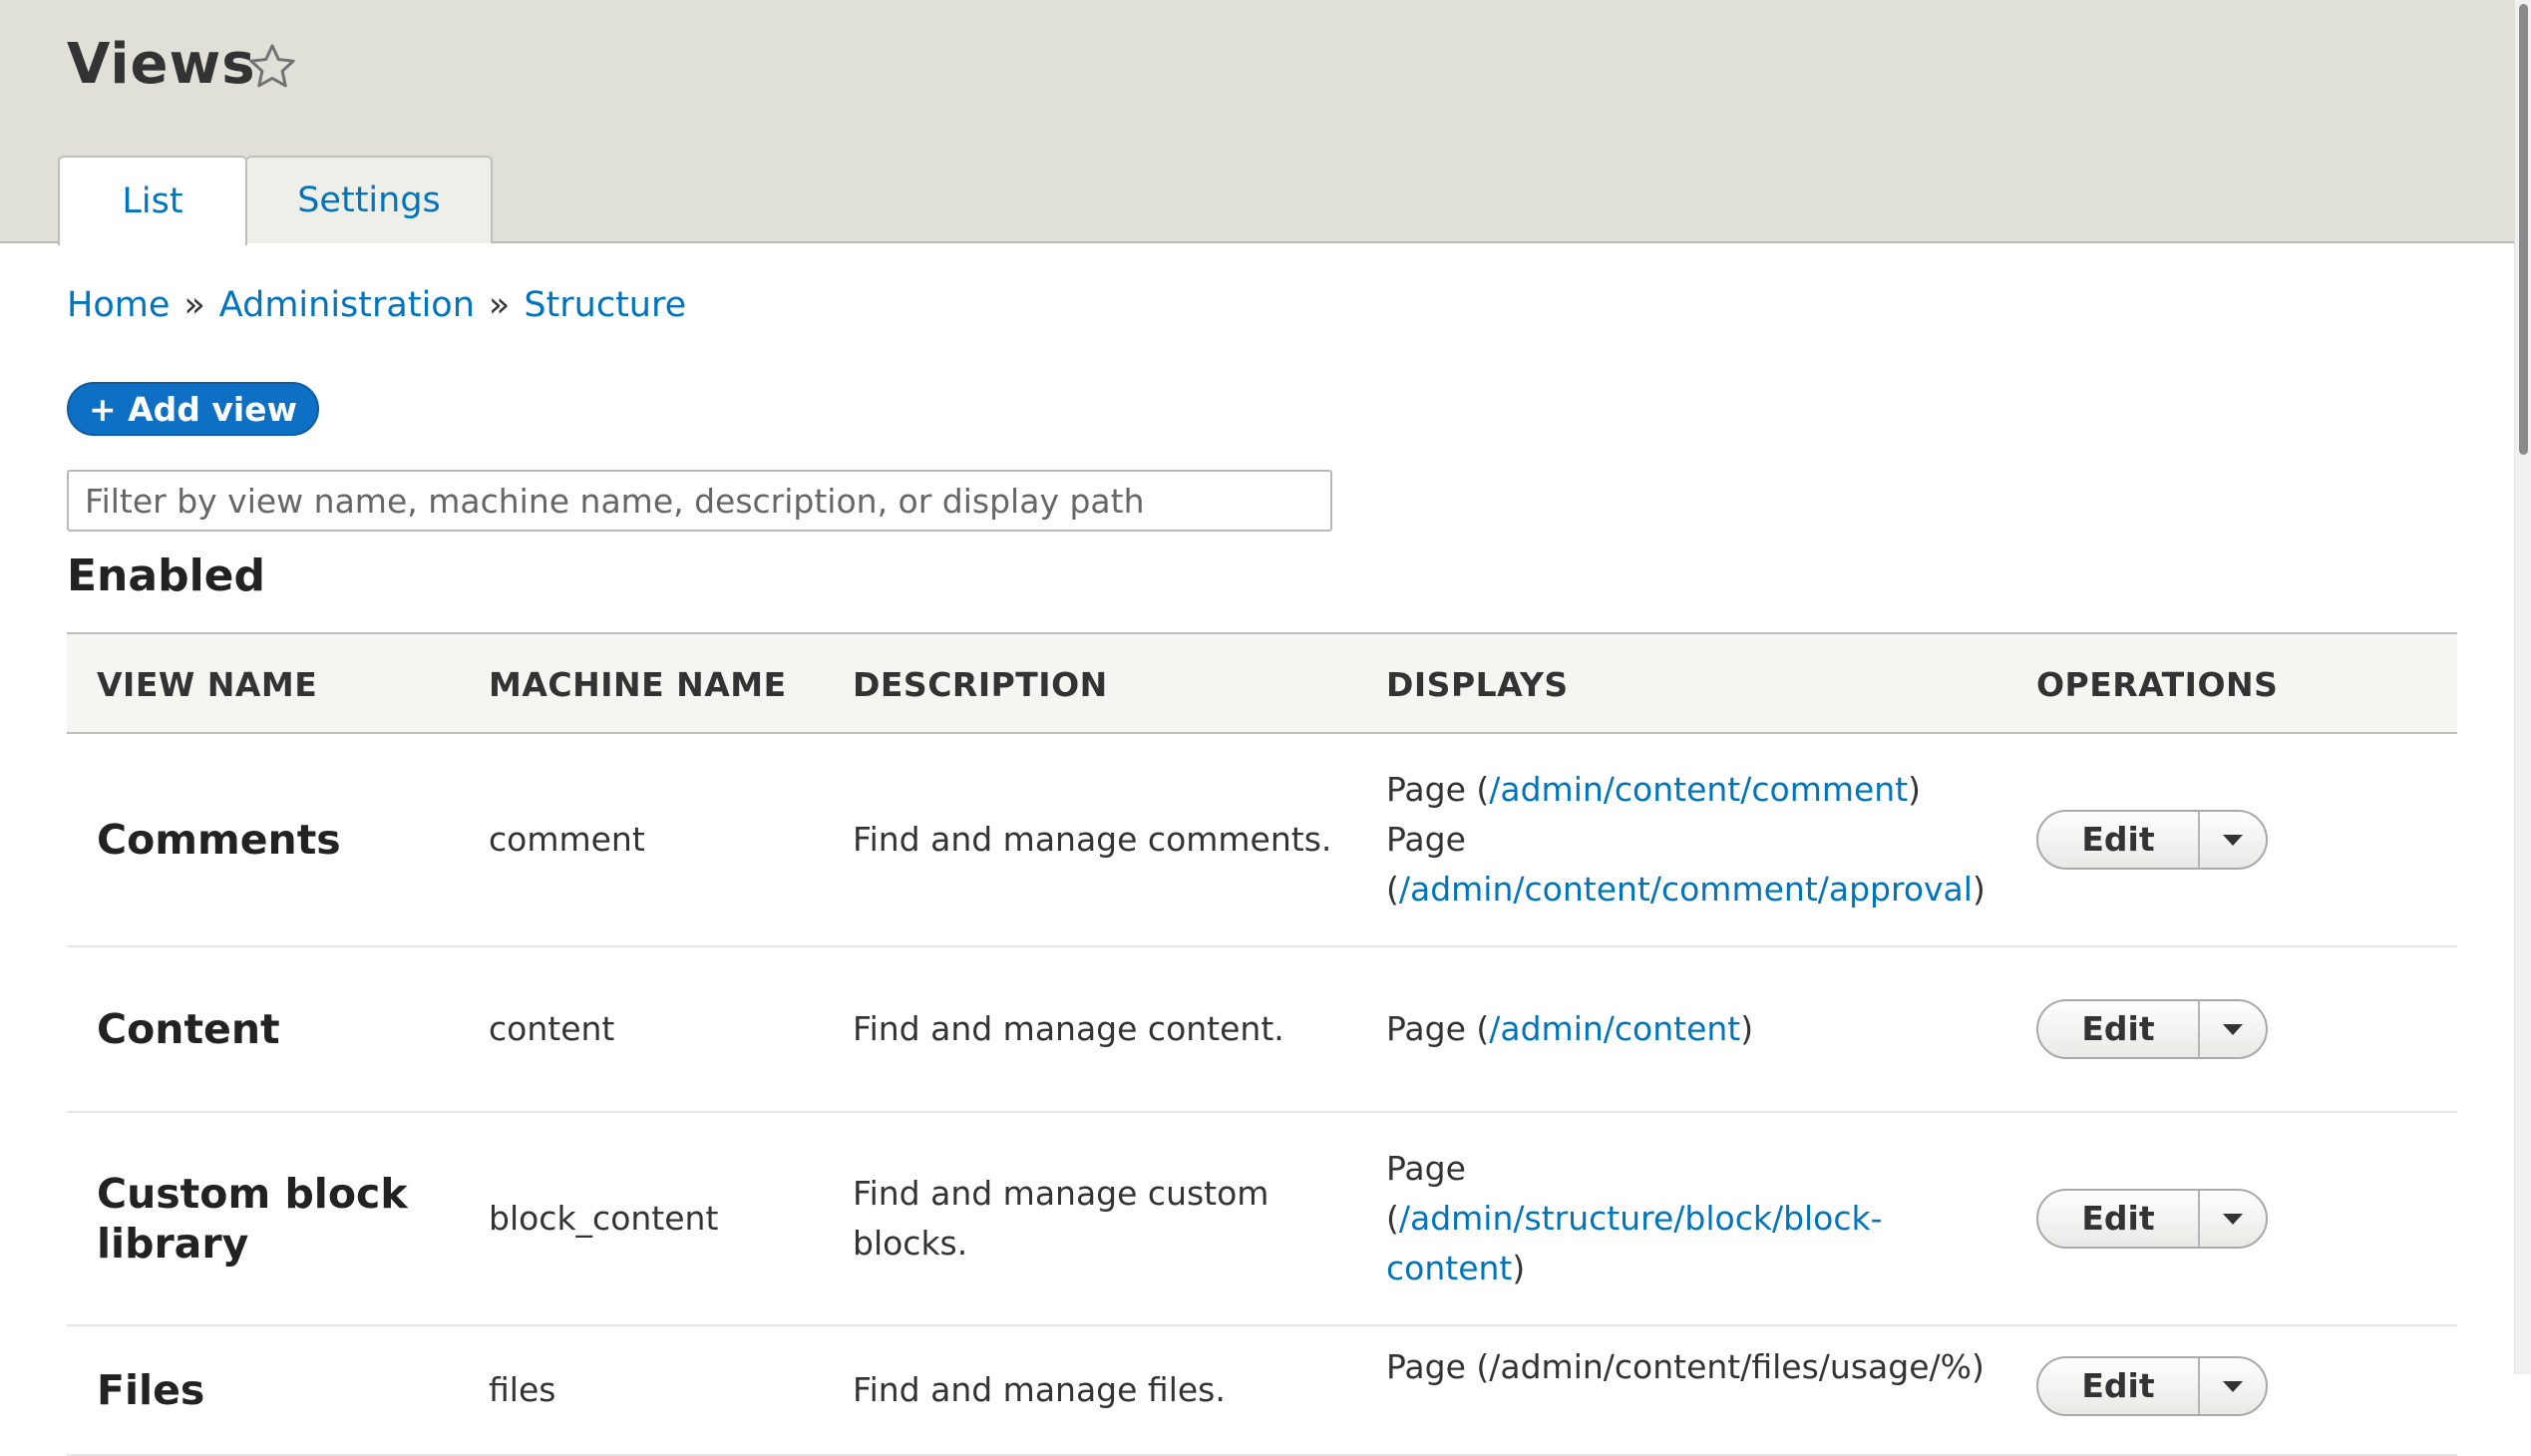  I want to click on display-line: (/admin/content/comment/approval), so click(1686, 889).